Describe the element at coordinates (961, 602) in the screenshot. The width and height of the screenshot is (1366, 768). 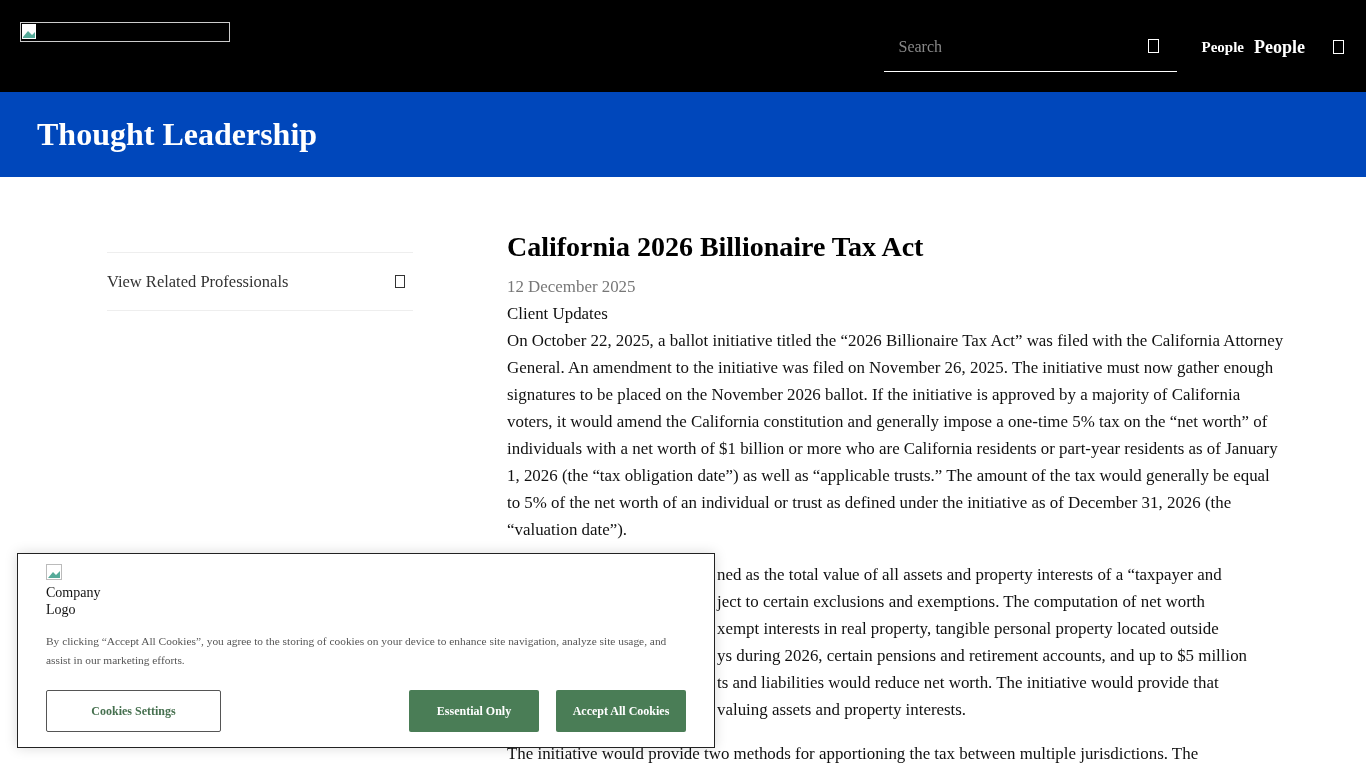
I see `paragraph-line: ject to certain exclusions and exemptions. The computation of net worth` at that location.